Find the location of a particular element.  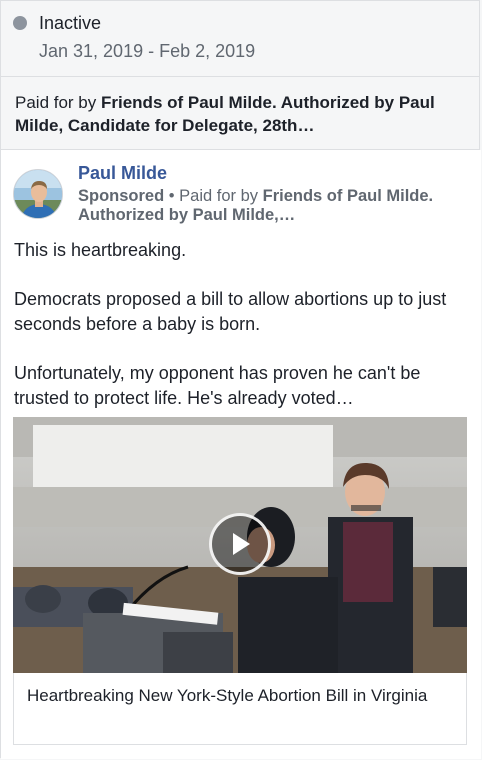

status-dot-icon is located at coordinates (20, 23).